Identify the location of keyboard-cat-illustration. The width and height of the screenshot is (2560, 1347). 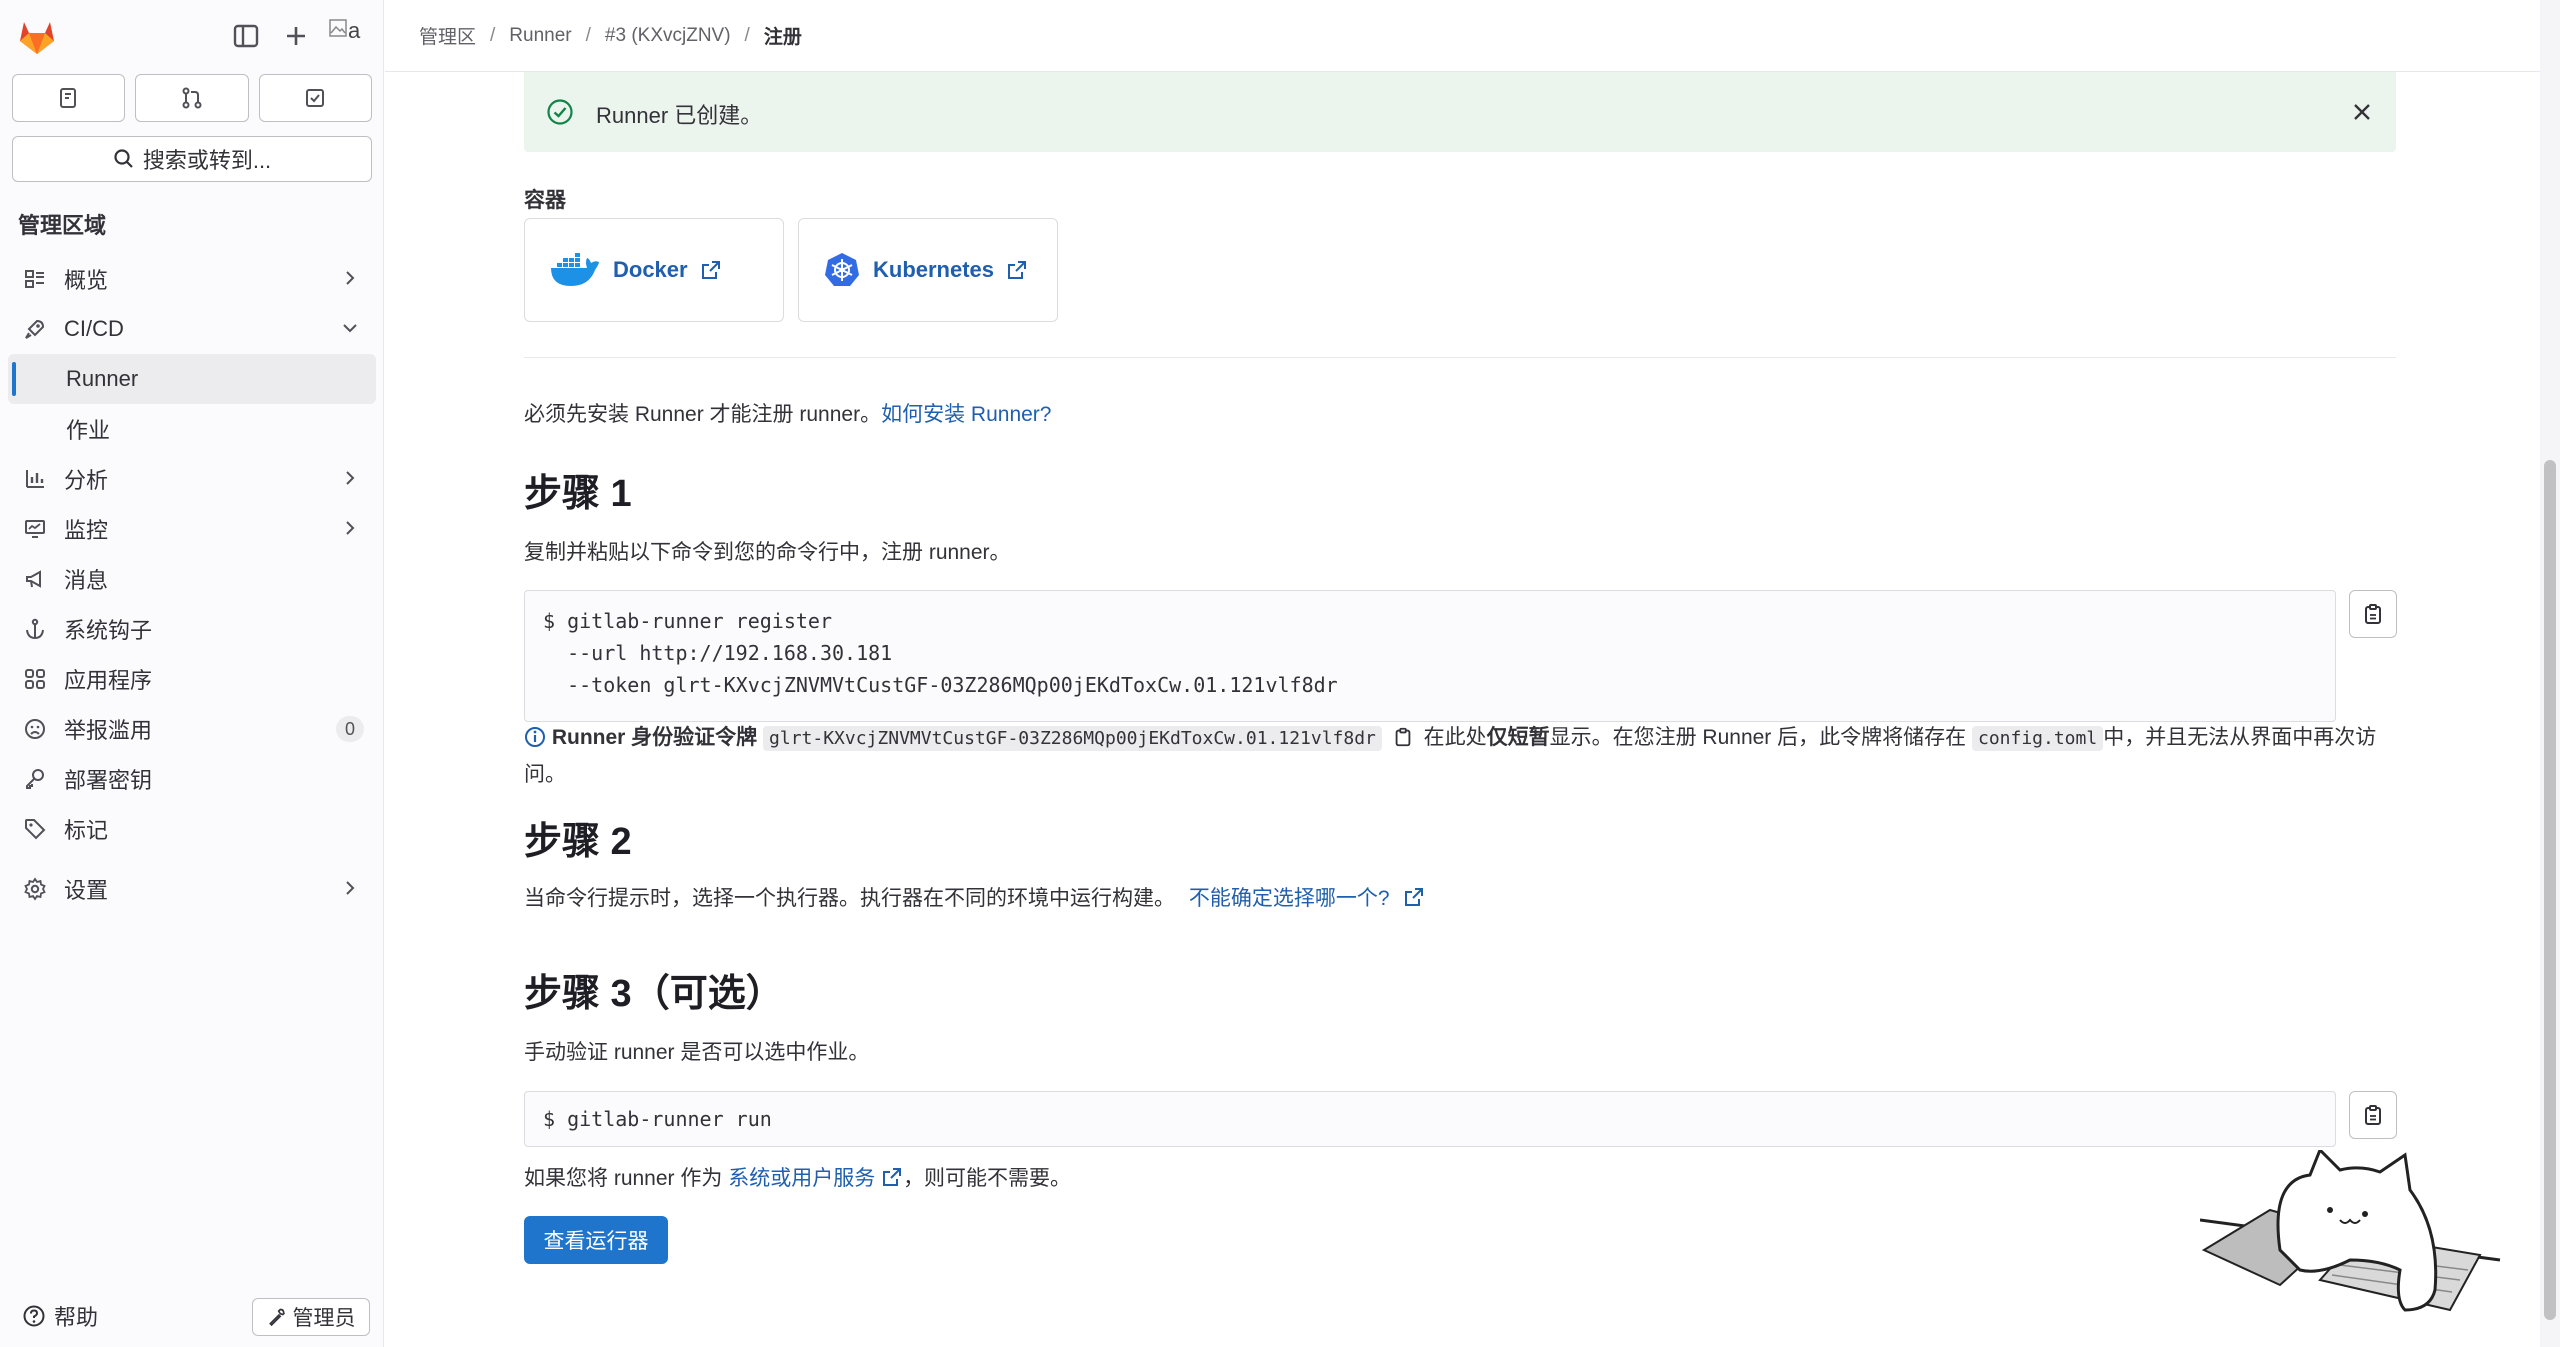
(2350, 1231).